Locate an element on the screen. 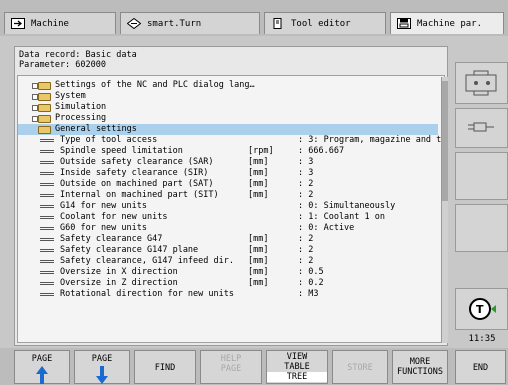  param-name: G60 for new units is located at coordinates (103, 228).